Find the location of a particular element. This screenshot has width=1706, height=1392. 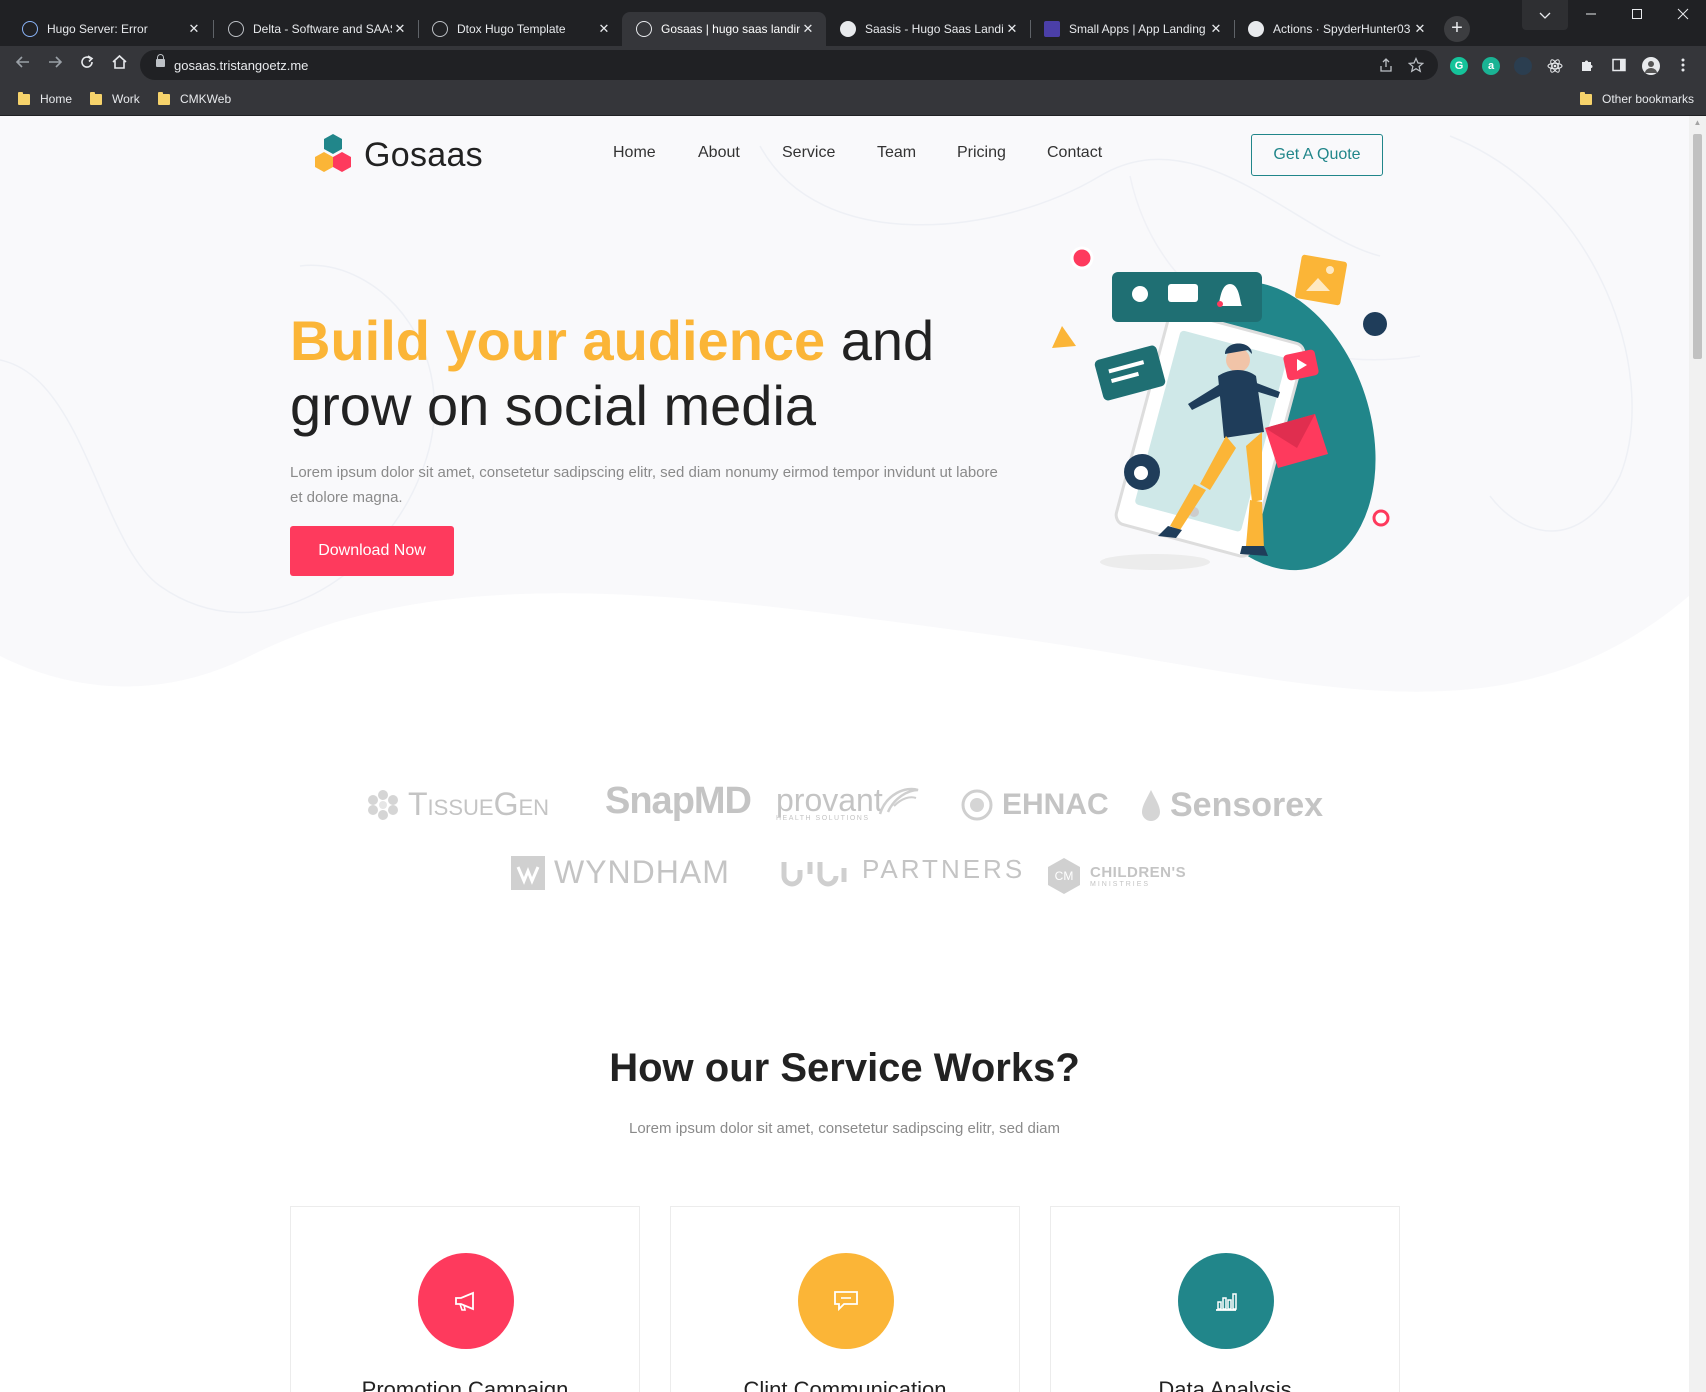

page-scrollbar: ▲ is located at coordinates (1697, 754).